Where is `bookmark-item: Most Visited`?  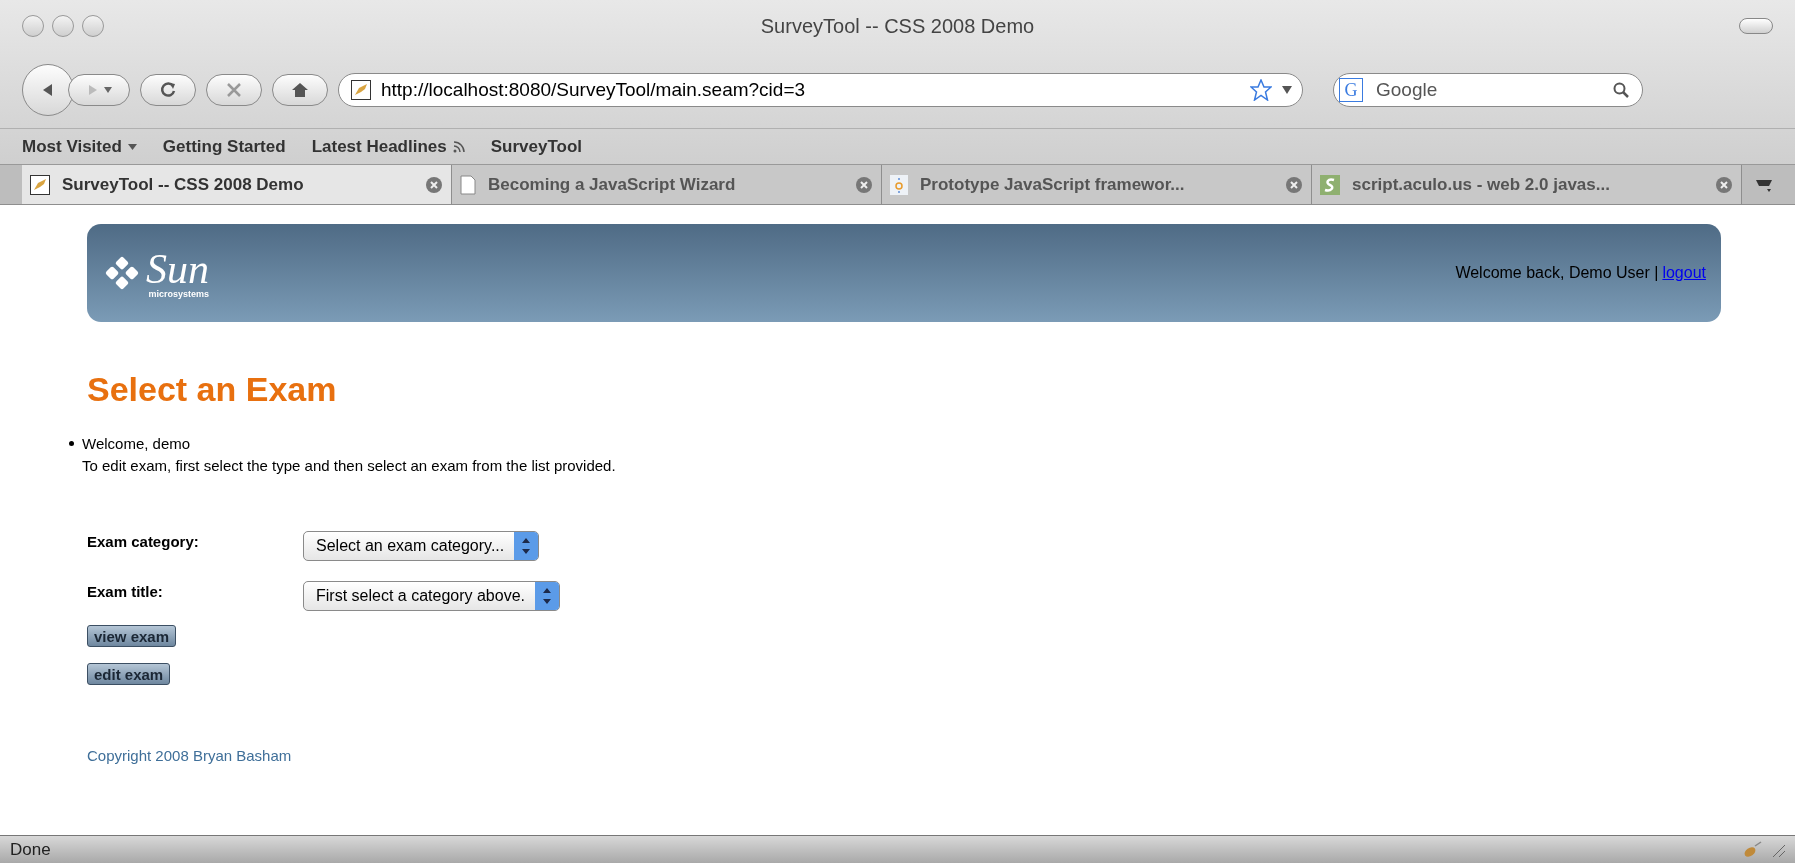 bookmark-item: Most Visited is located at coordinates (79, 146).